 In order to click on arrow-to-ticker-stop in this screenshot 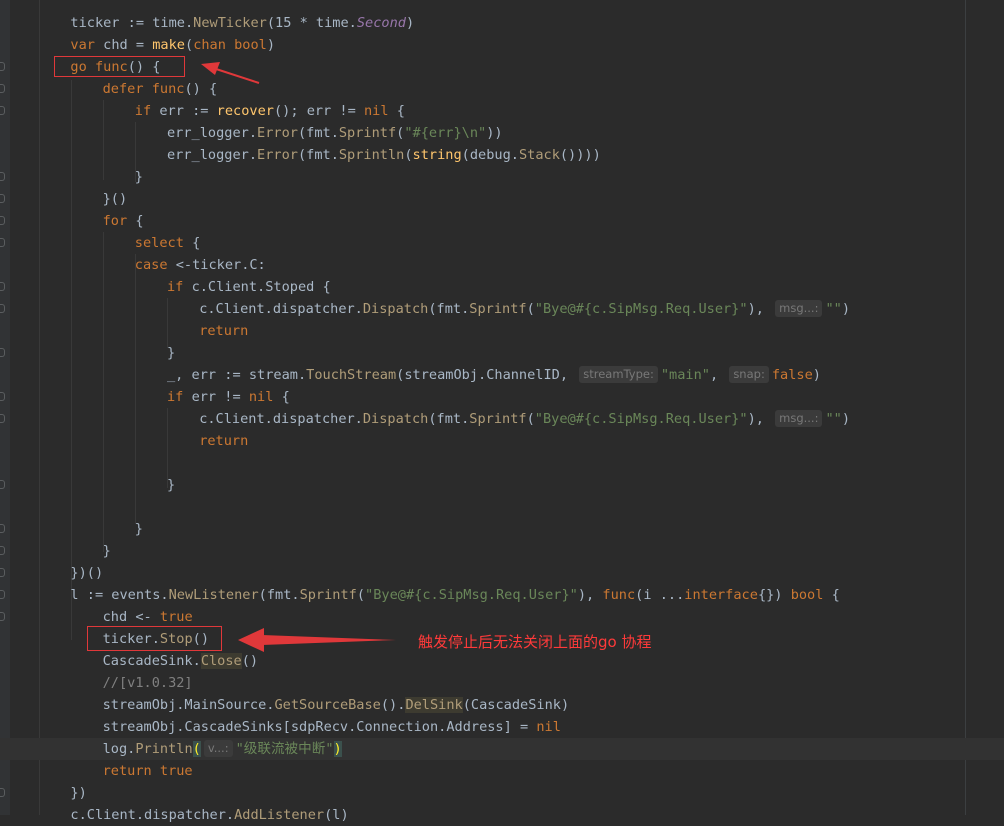, I will do `click(317, 640)`.